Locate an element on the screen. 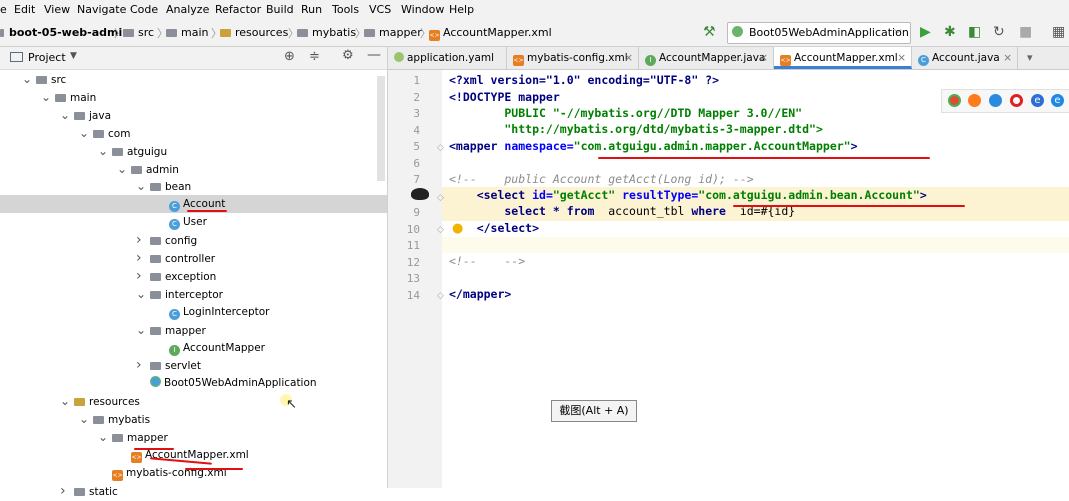  tree-item-admin: ⌄ admin is located at coordinates (148, 169).